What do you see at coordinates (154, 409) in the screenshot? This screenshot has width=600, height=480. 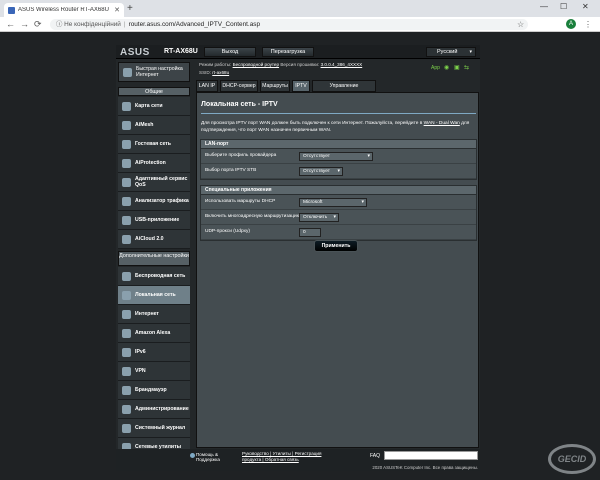 I see `sidebar-item-administration: Администрирование` at bounding box center [154, 409].